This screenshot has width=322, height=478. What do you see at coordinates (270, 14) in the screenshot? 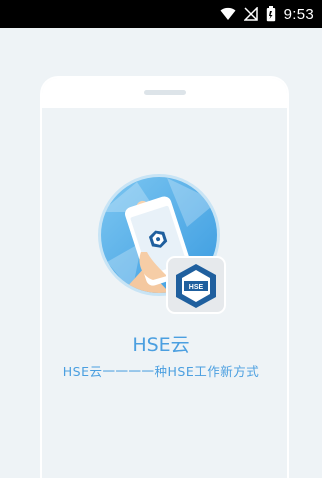
I see `battery-icon` at bounding box center [270, 14].